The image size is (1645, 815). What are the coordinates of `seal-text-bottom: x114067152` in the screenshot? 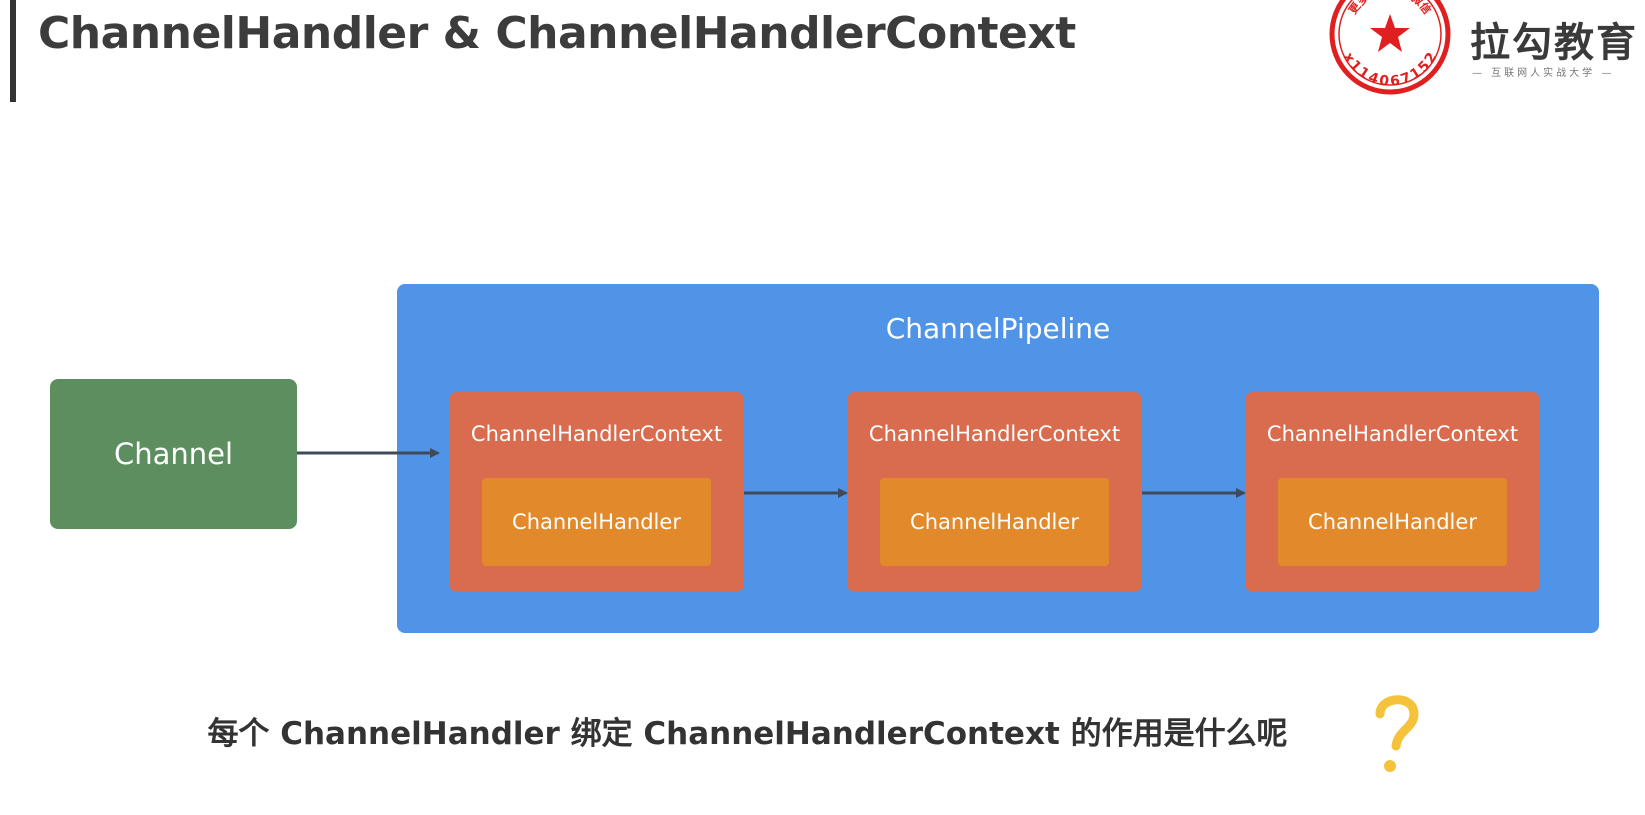 It's located at (1390, 70).